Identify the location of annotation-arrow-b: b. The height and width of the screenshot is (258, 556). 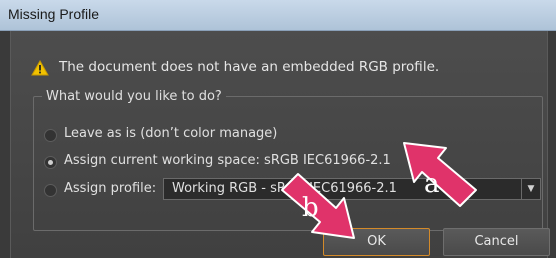
(318, 206).